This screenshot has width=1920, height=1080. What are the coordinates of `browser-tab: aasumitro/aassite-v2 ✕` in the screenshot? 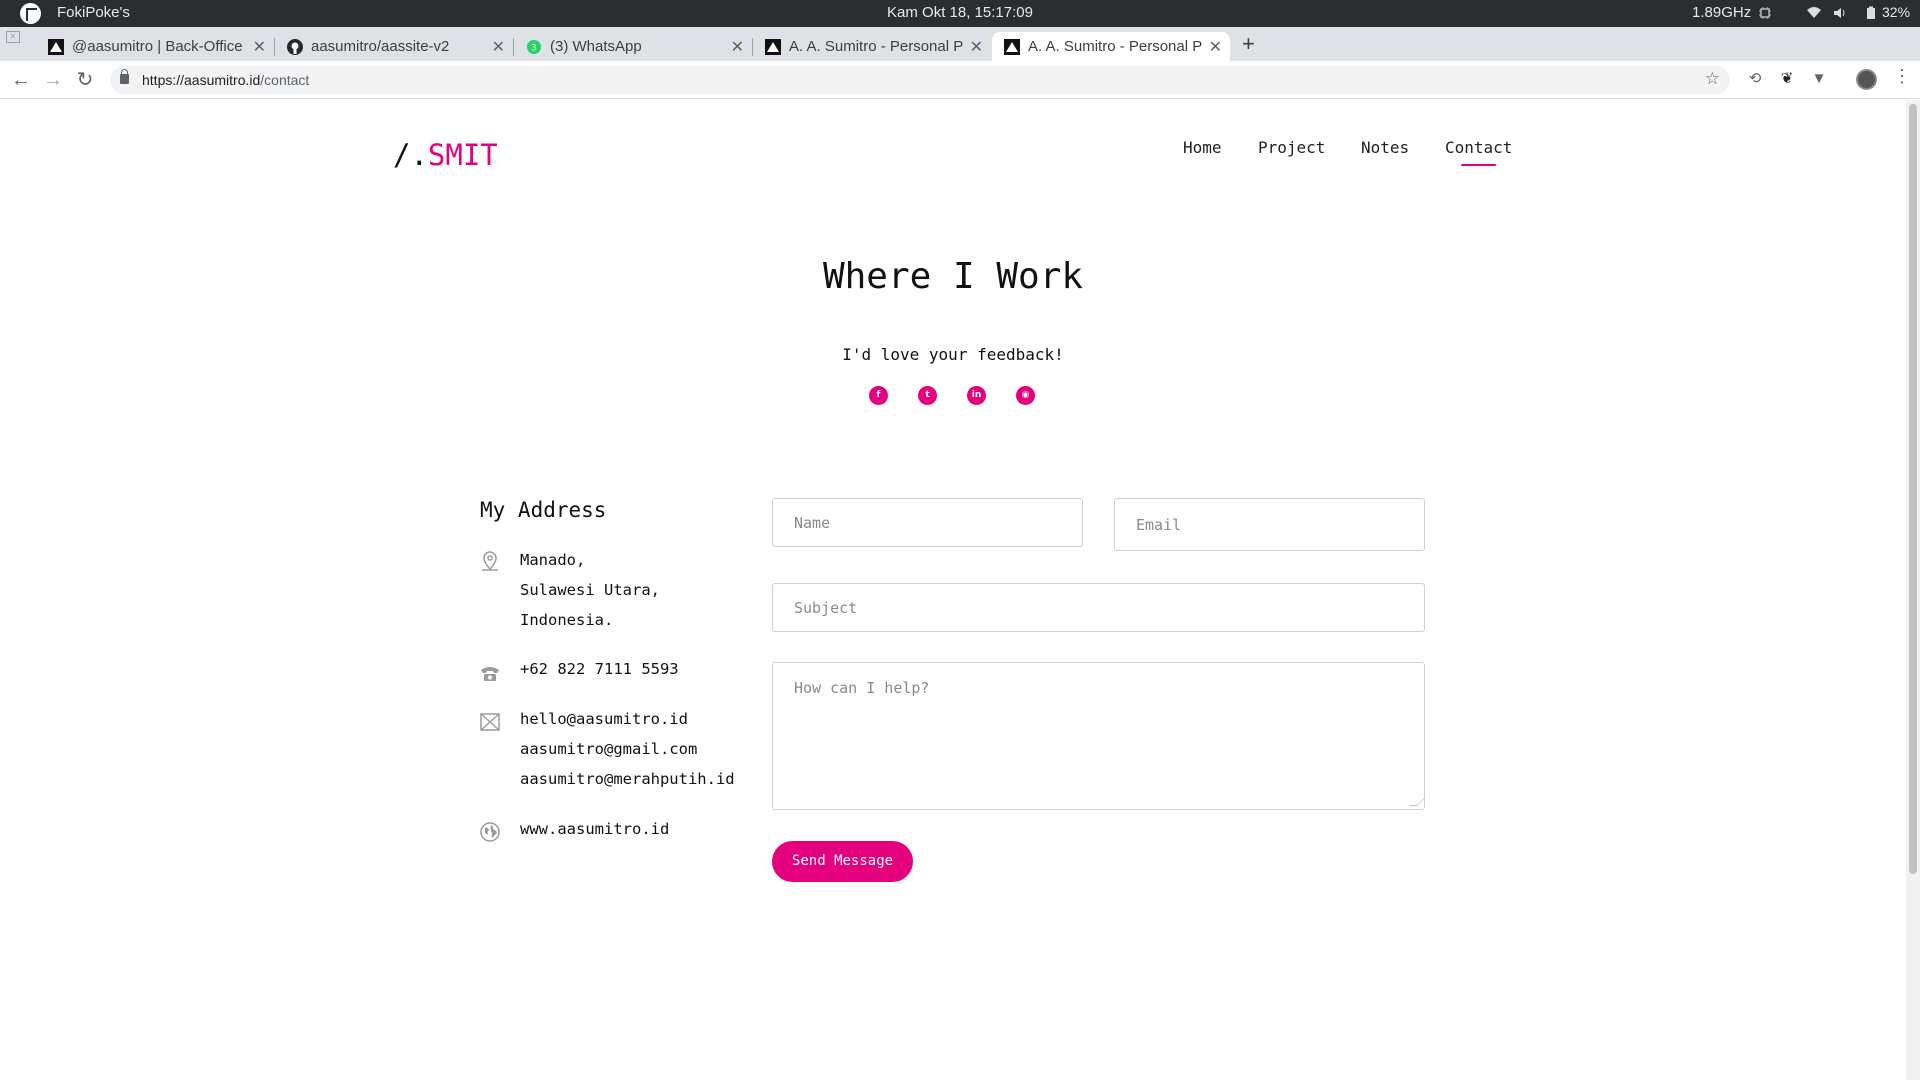 It's located at (394, 46).